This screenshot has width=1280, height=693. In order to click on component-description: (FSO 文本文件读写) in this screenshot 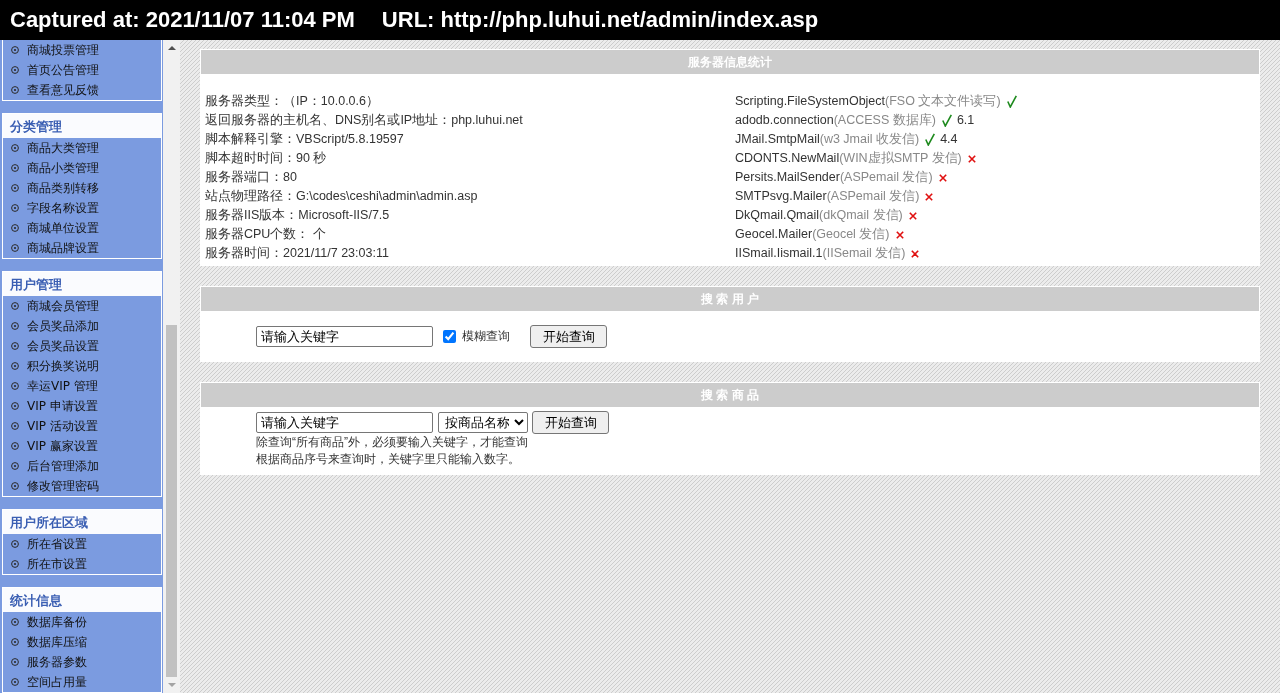, I will do `click(943, 101)`.